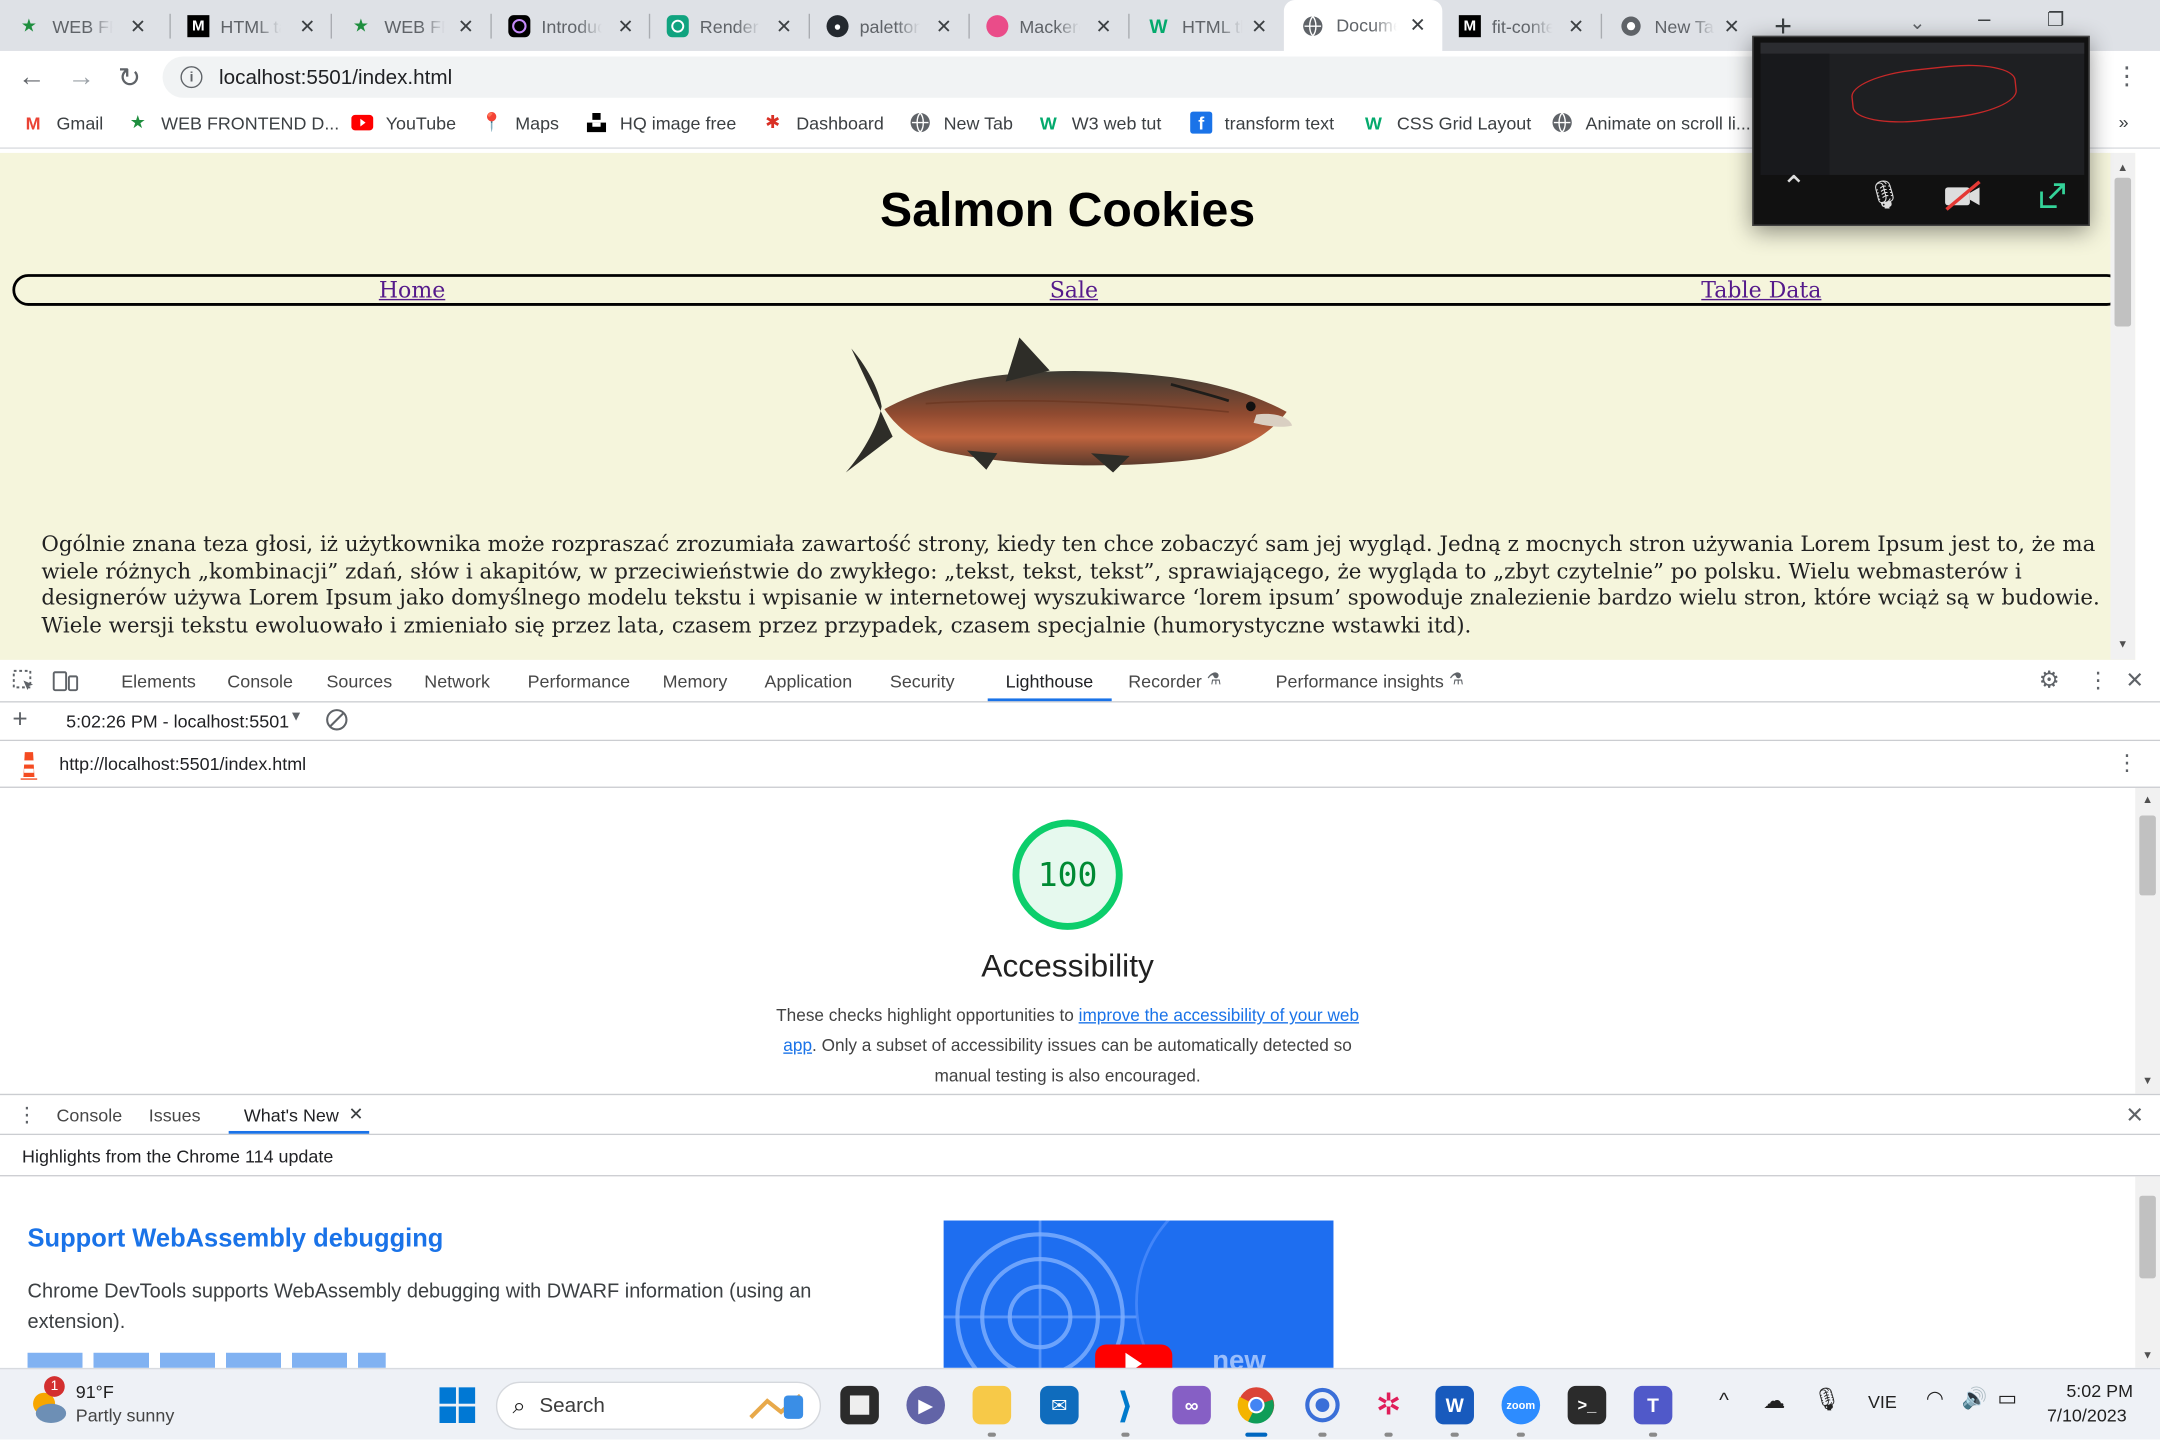  Describe the element at coordinates (1724, 1400) in the screenshot. I see `show-hidden-icons: ^` at that location.